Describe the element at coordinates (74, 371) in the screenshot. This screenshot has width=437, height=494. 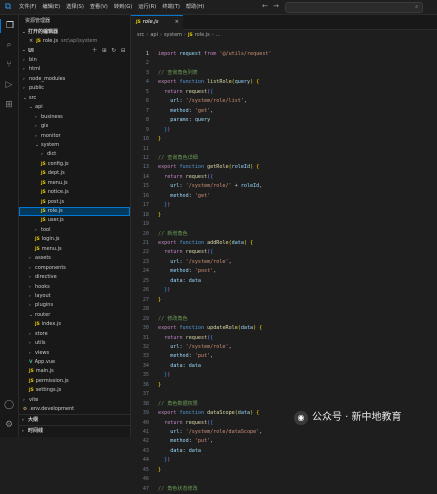
I see `tree-file: JS main.js` at that location.